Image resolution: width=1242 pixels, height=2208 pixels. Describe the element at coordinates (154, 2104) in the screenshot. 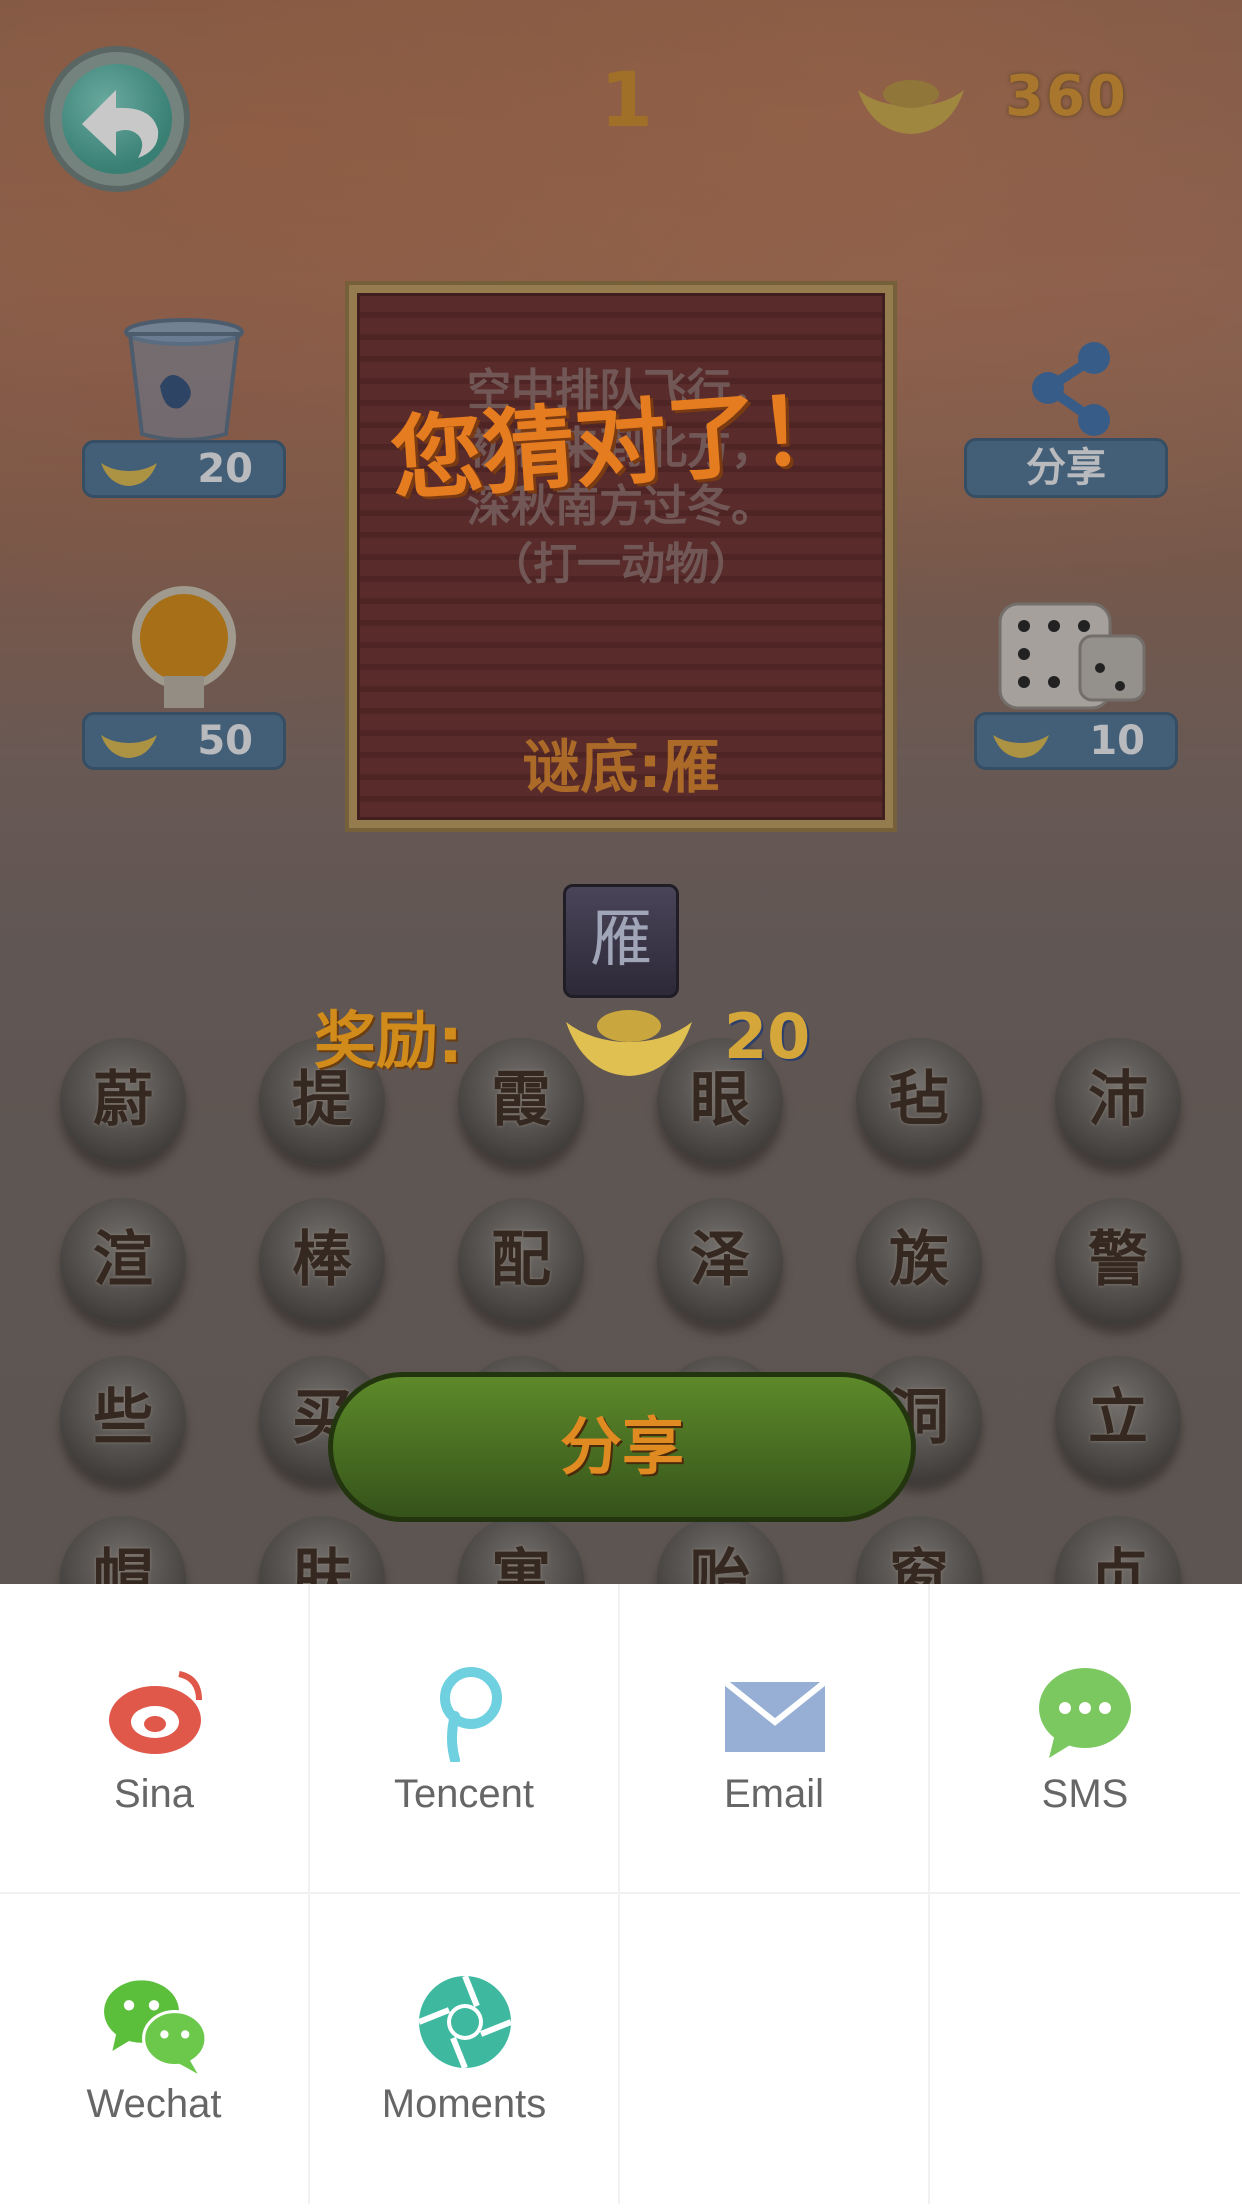

I see `share-label: Wechat` at that location.